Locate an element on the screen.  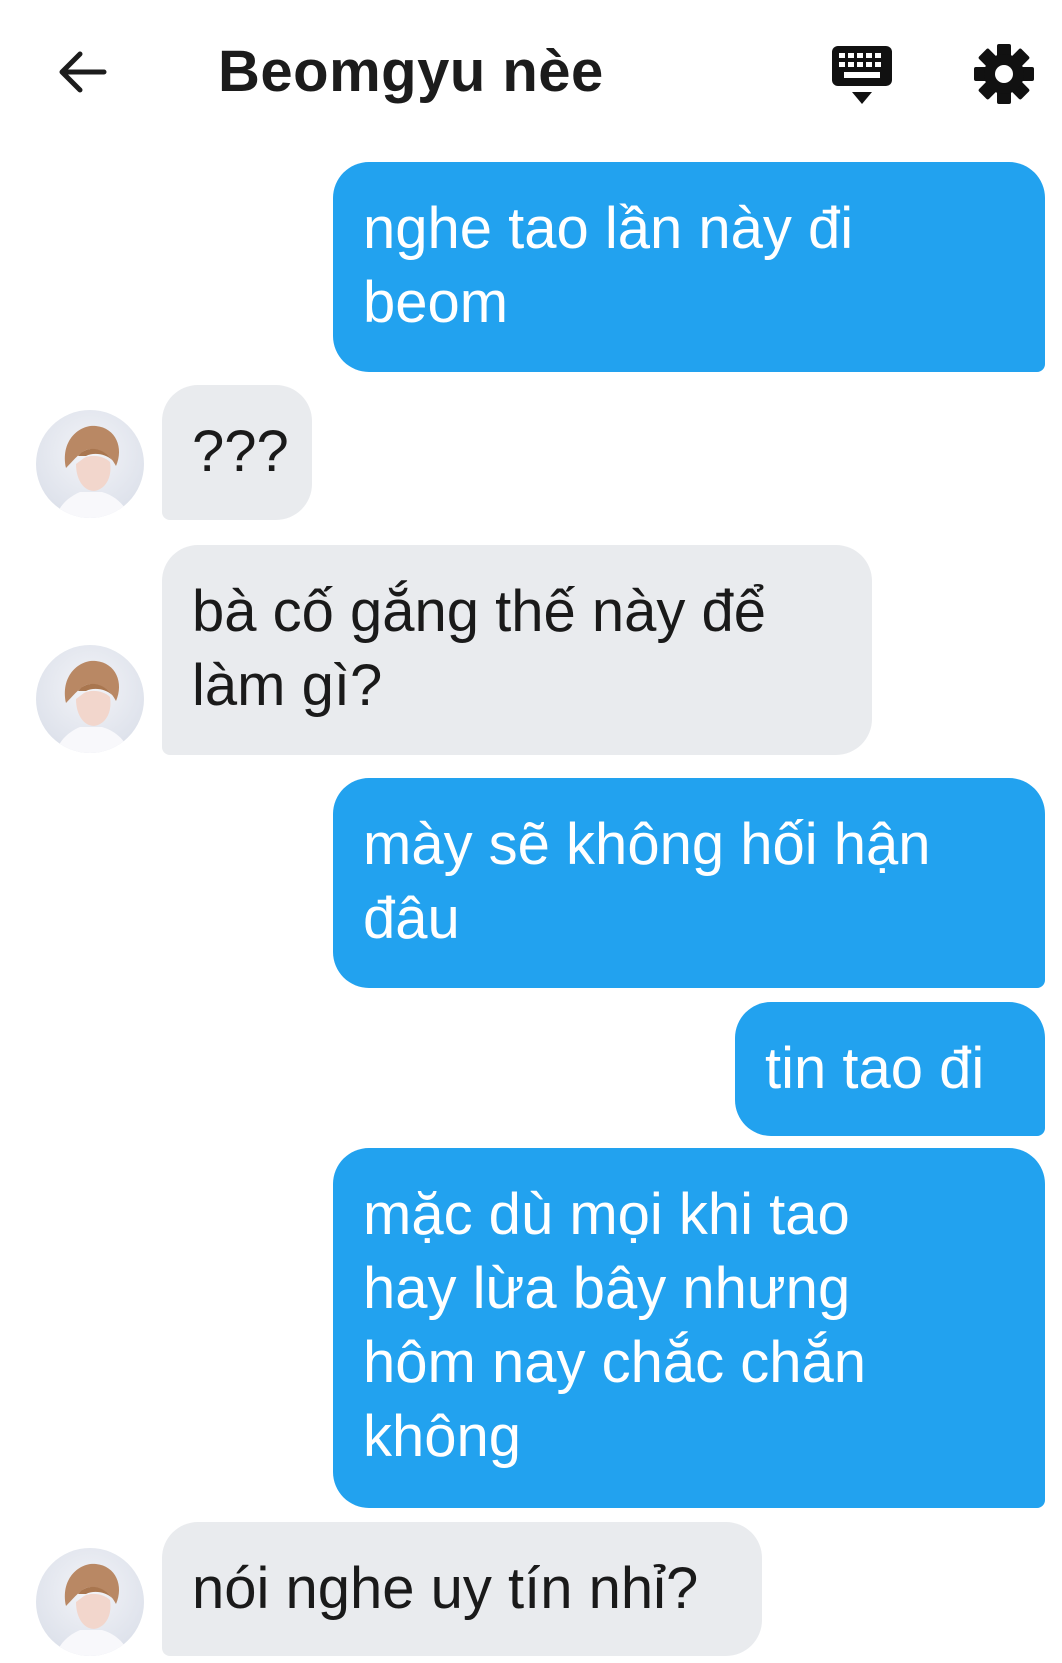
conversation-title: Beomgyu nèe is located at coordinates (411, 71).